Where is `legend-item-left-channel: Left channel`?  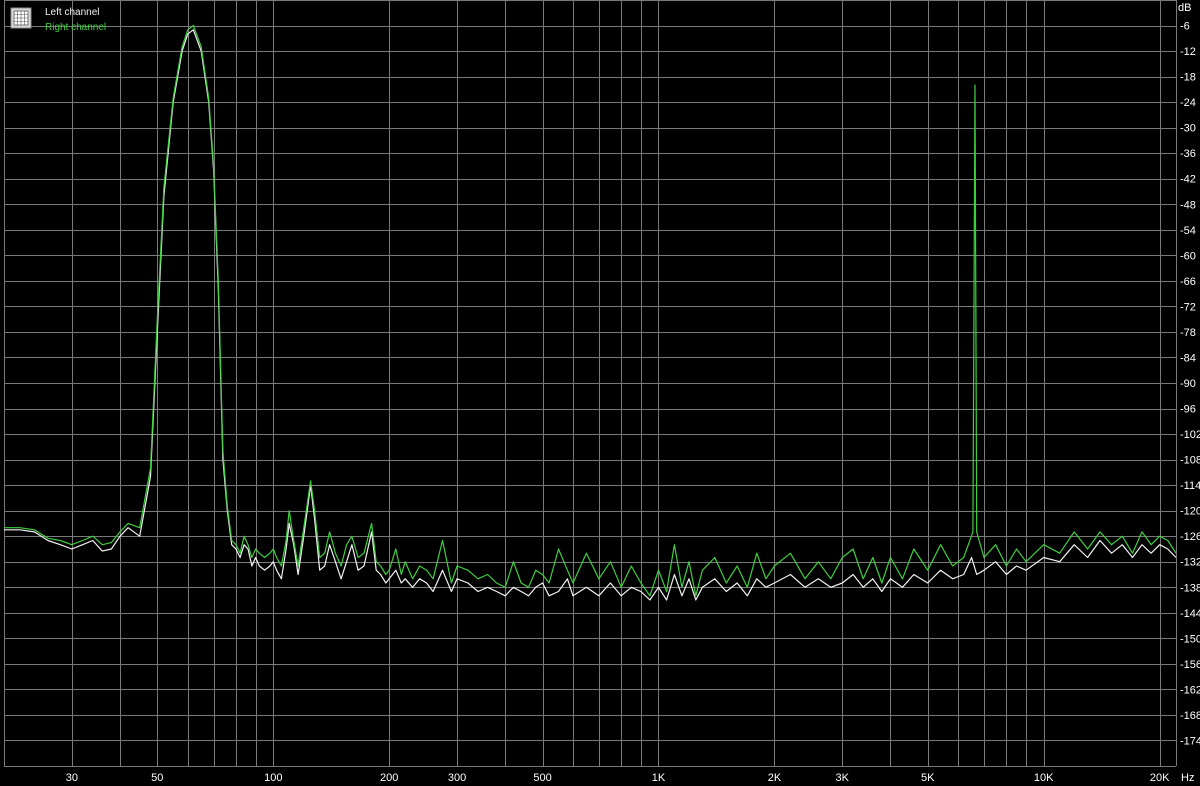
legend-item-left-channel: Left channel is located at coordinates (72, 12).